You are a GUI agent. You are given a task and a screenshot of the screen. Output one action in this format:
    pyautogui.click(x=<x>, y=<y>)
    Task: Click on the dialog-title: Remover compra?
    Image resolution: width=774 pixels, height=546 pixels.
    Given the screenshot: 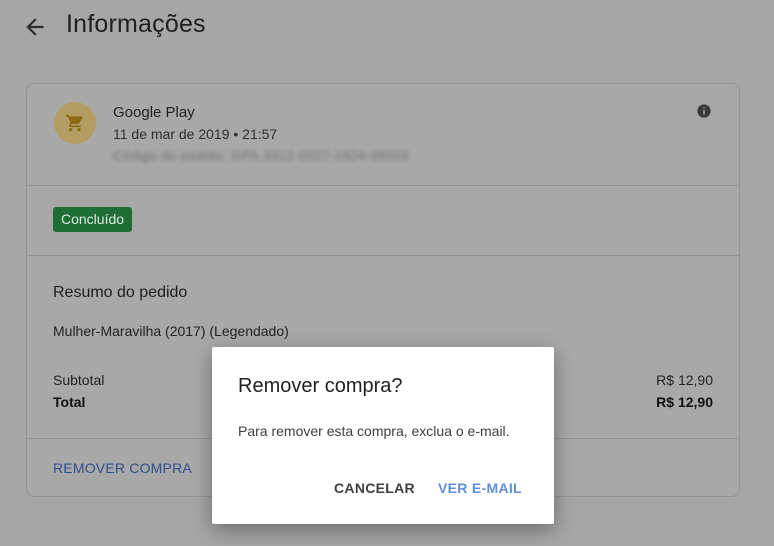 What is the action you would take?
    pyautogui.click(x=320, y=386)
    